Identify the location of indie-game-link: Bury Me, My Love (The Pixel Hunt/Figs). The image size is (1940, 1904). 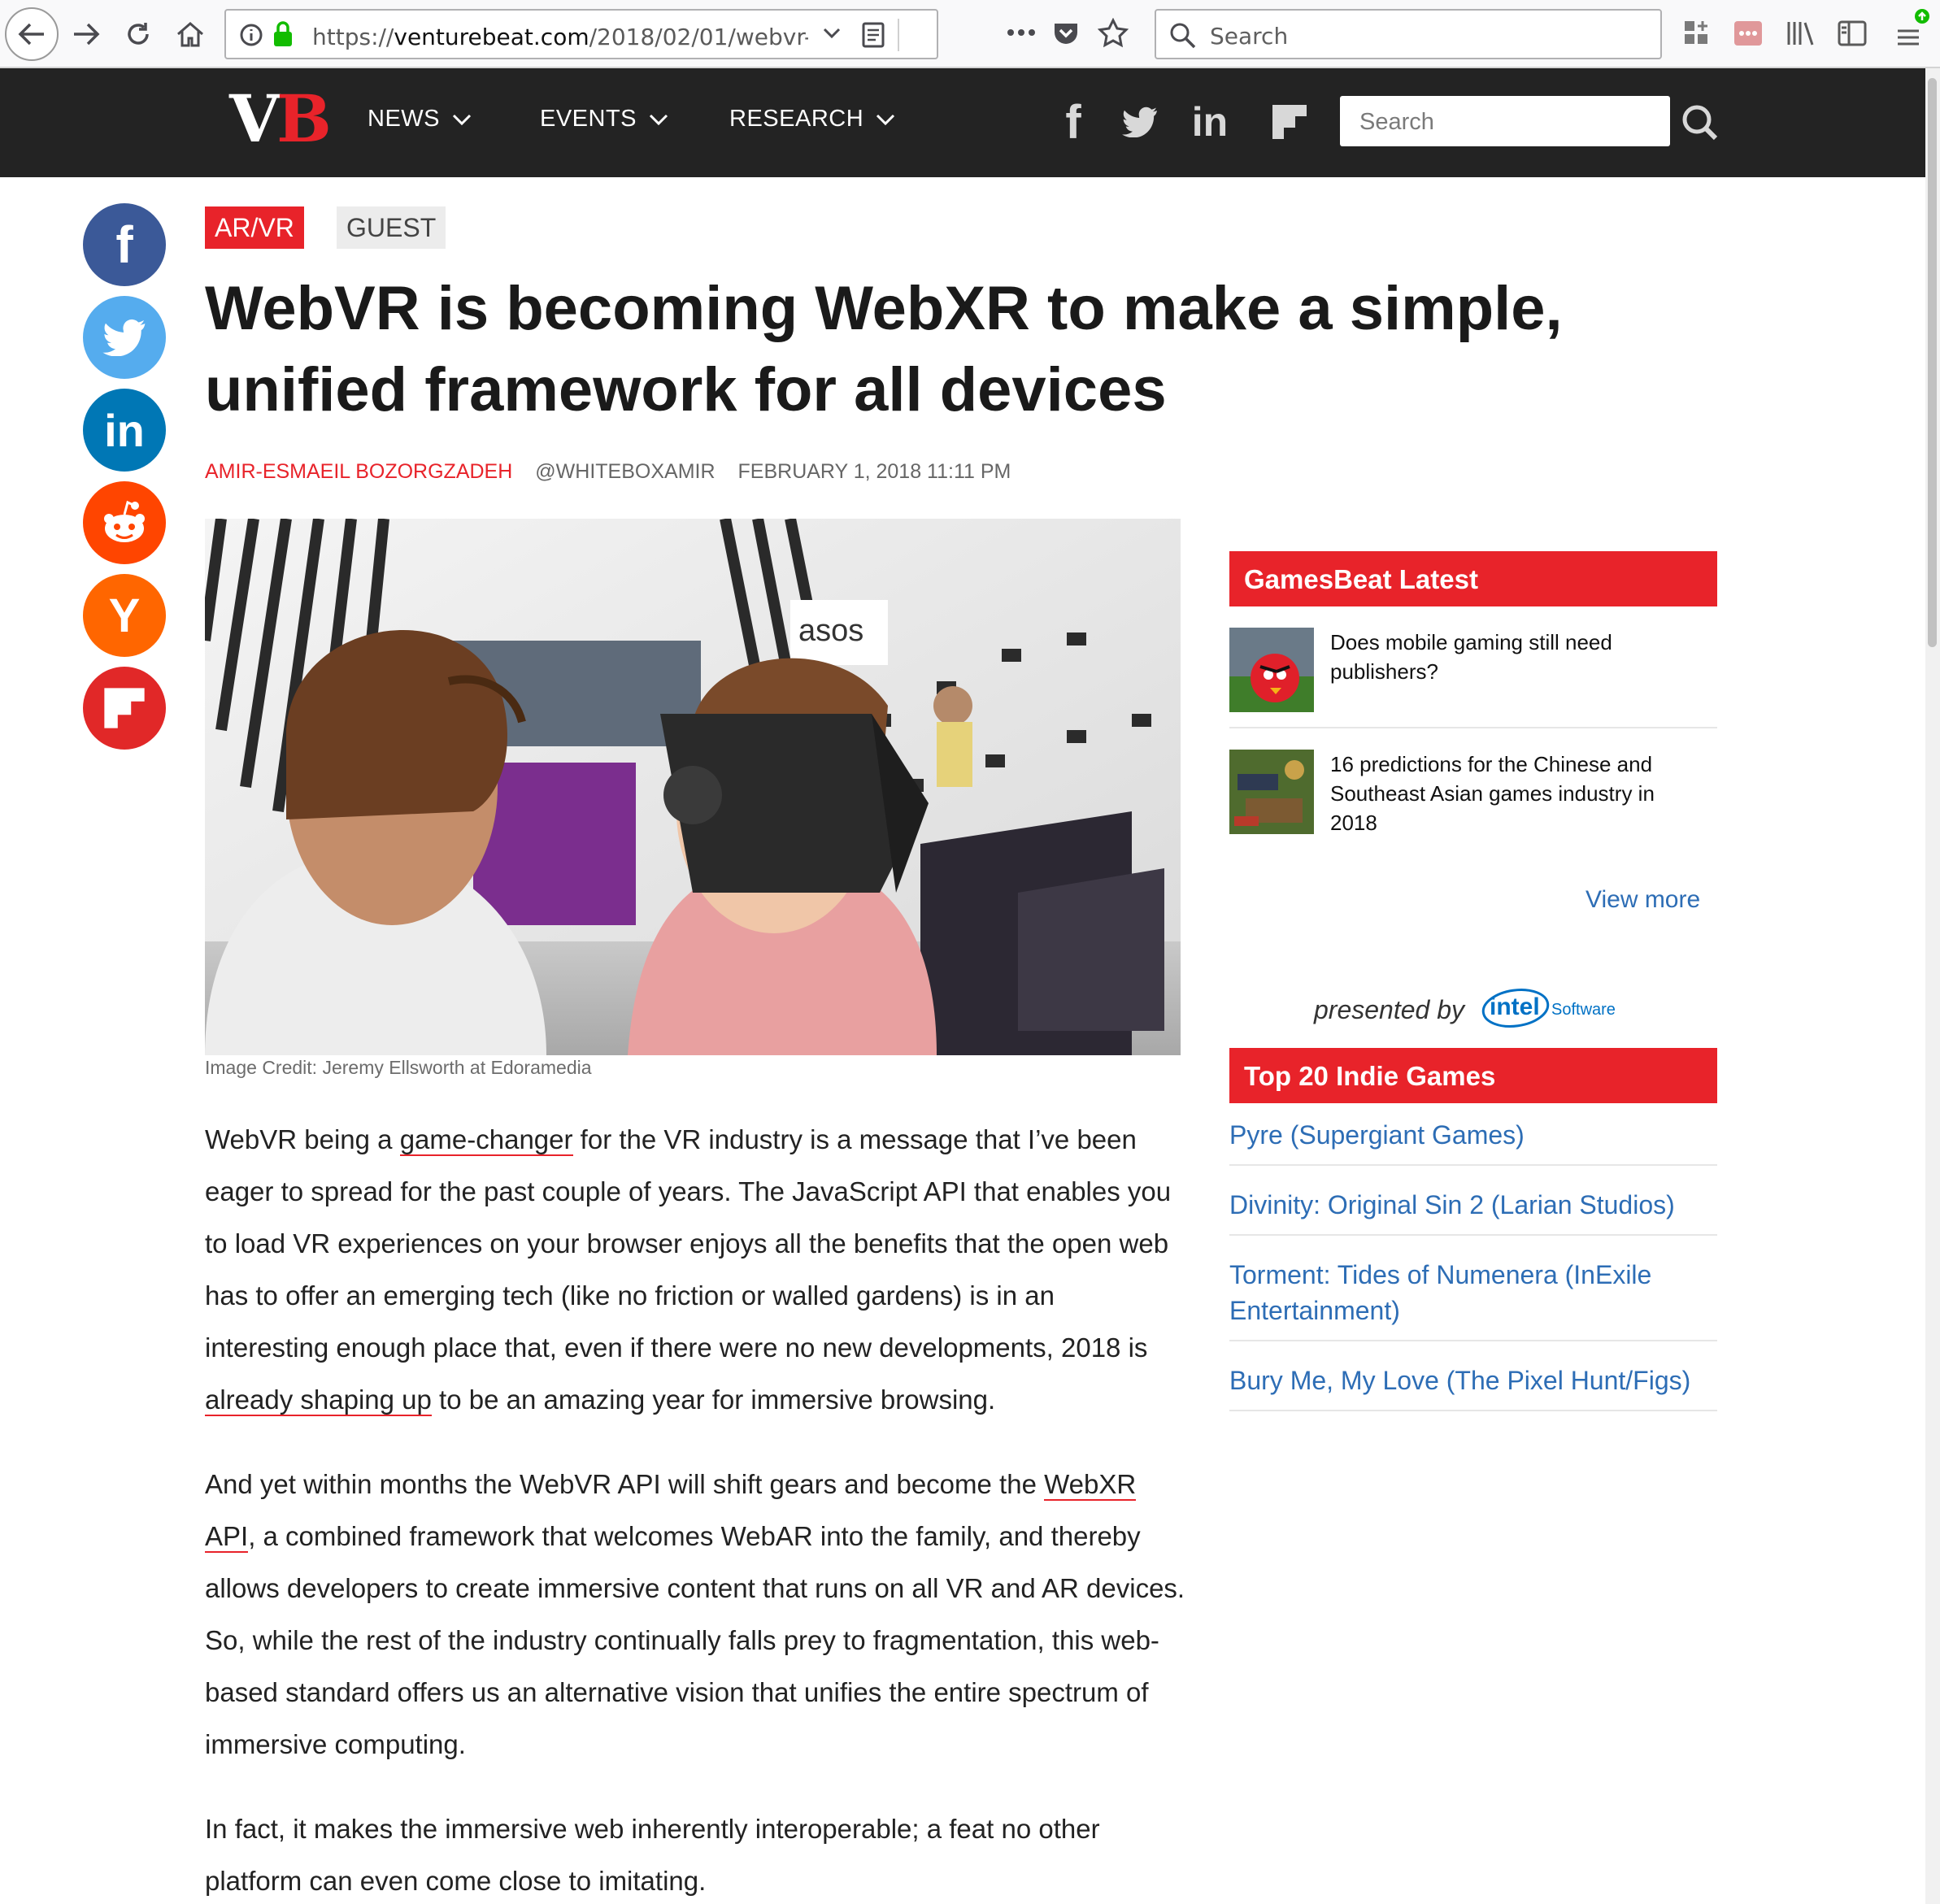
(1473, 1387).